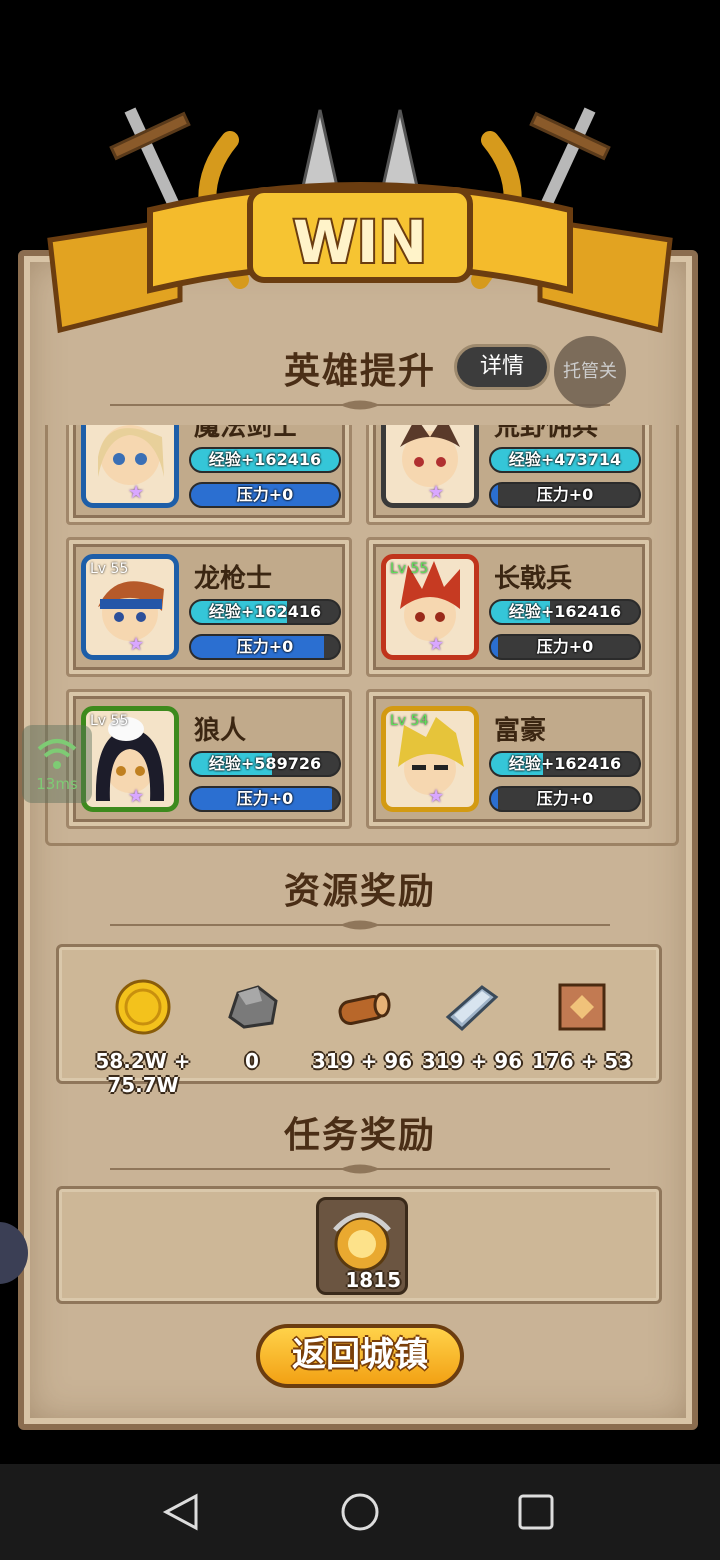  Describe the element at coordinates (472, 1008) in the screenshot. I see `iron-ingot-icon` at that location.